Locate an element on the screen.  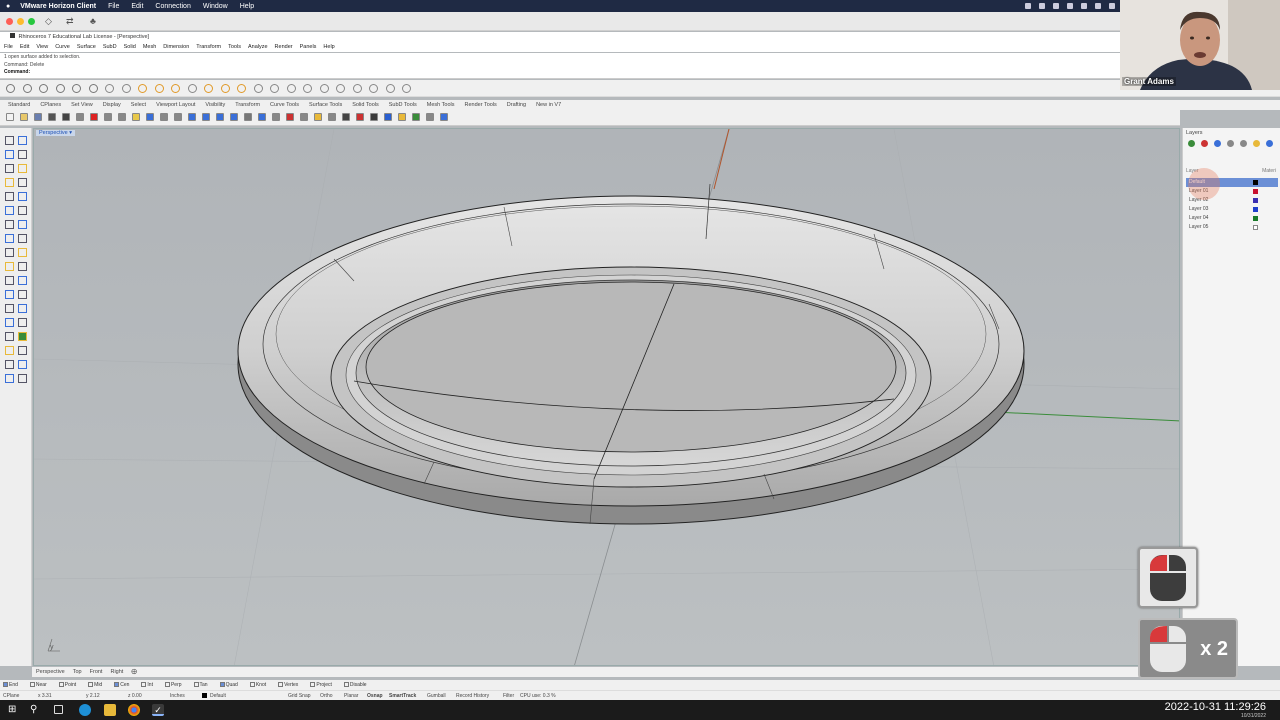
tab-solid-tools: Solid Tools is located at coordinates (365, 105).